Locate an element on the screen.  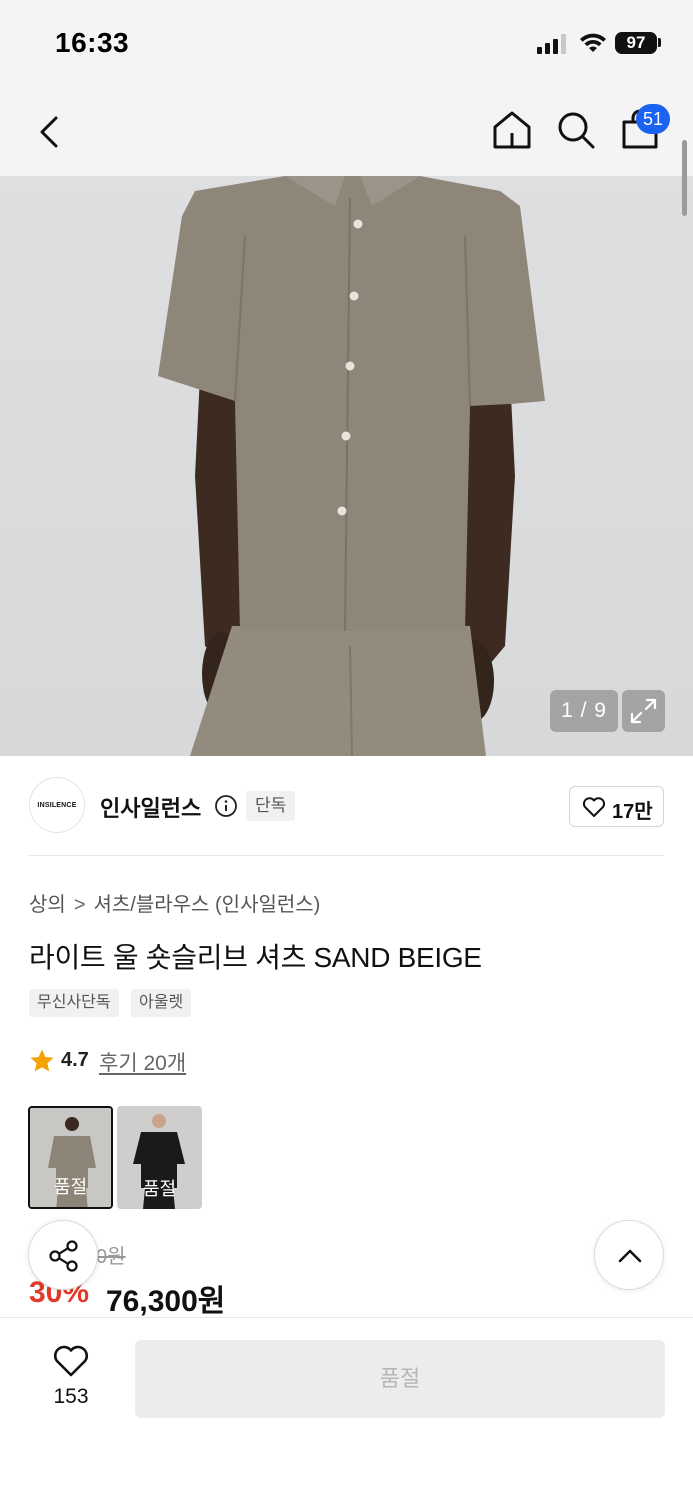
status-bar: 16:33 97 is located at coordinates (346, 44).